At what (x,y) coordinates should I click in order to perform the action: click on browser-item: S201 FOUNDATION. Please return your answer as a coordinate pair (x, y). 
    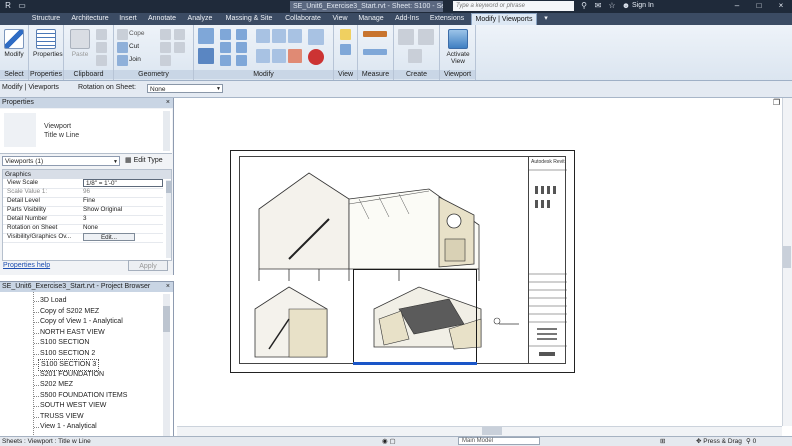
    Looking at the image, I should click on (72, 375).